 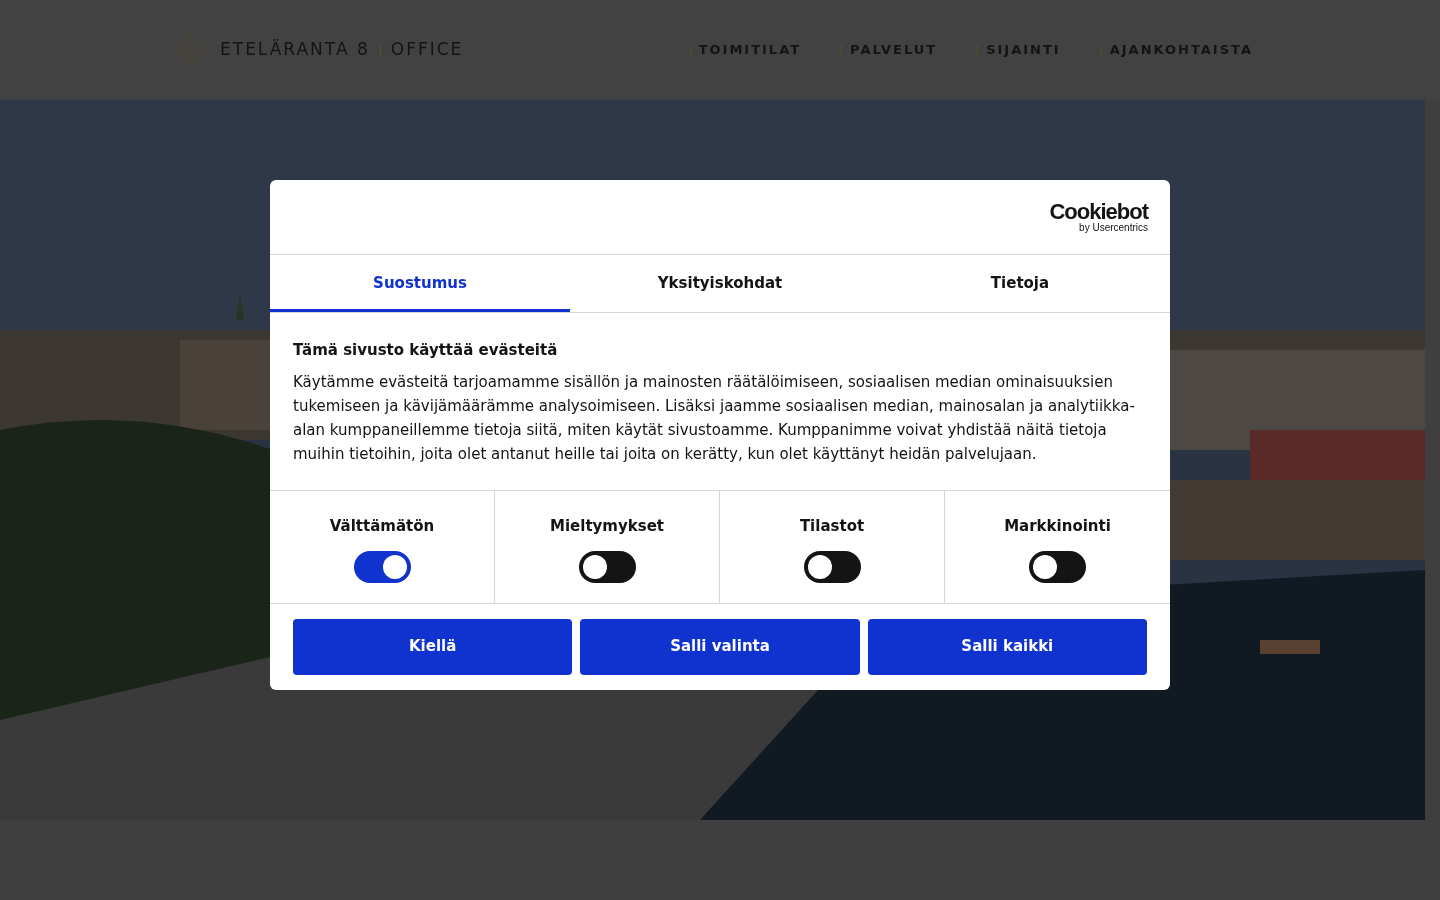 I want to click on dialog-text: Käytämme evästeitä tarjoamamme sisällön ja mainosten räätälöimiseen, sosiaalisen median ominaisuuksien tukemiseen ja kävijämäärämme analysoimiseen. Lisäksi jaamme sosiaalisen median, mainosalan ja analytiikka-alan kumppaneillemme tietoja siitä, miten käytät sivustoamme. Kumppanimme voivat yhdistää näitä tietoja muihin tietoihin, joita olet antanut heille tai joita on kerätty, kun olet käyttänyt heidän palvelujaan., so click(x=714, y=418).